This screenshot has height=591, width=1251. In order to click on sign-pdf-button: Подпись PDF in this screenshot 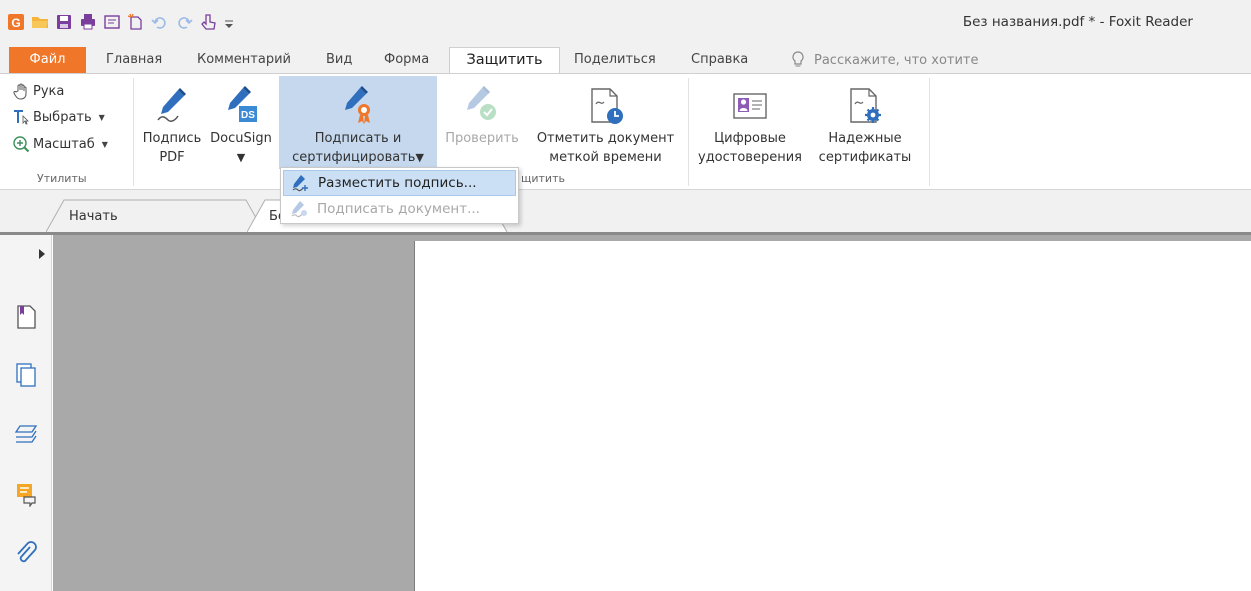, I will do `click(172, 121)`.